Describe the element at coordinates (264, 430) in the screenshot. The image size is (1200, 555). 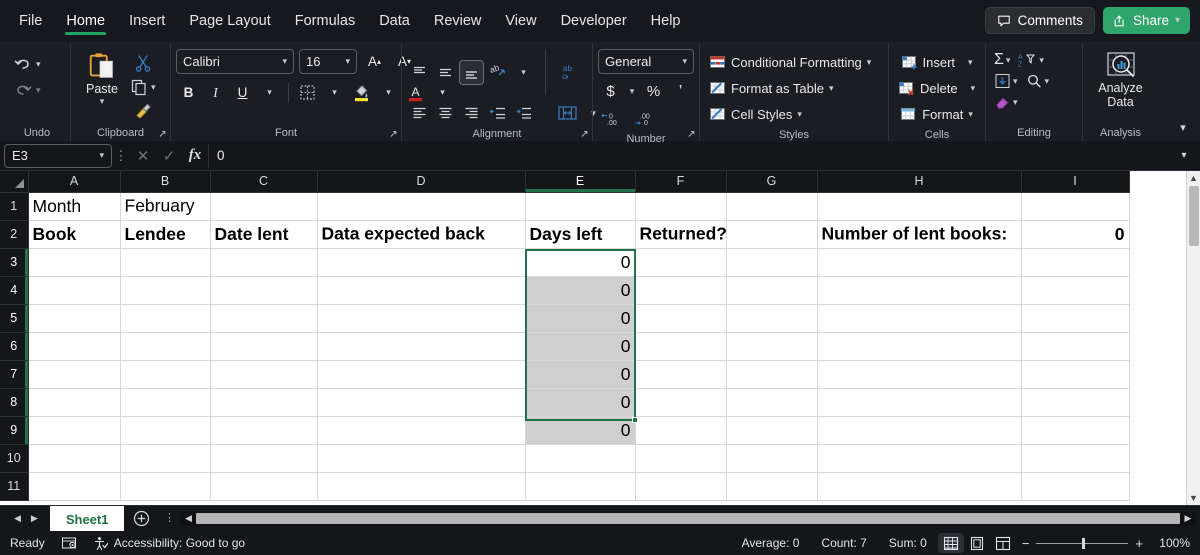
I see `cell-c9` at that location.